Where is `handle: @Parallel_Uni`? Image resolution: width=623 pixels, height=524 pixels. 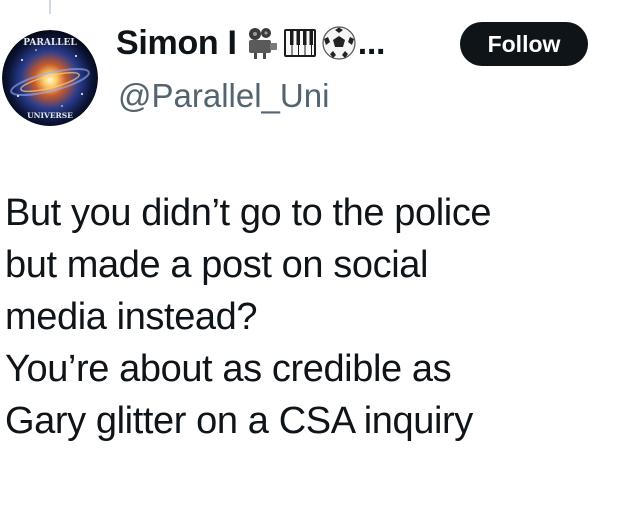 handle: @Parallel_Uni is located at coordinates (223, 96).